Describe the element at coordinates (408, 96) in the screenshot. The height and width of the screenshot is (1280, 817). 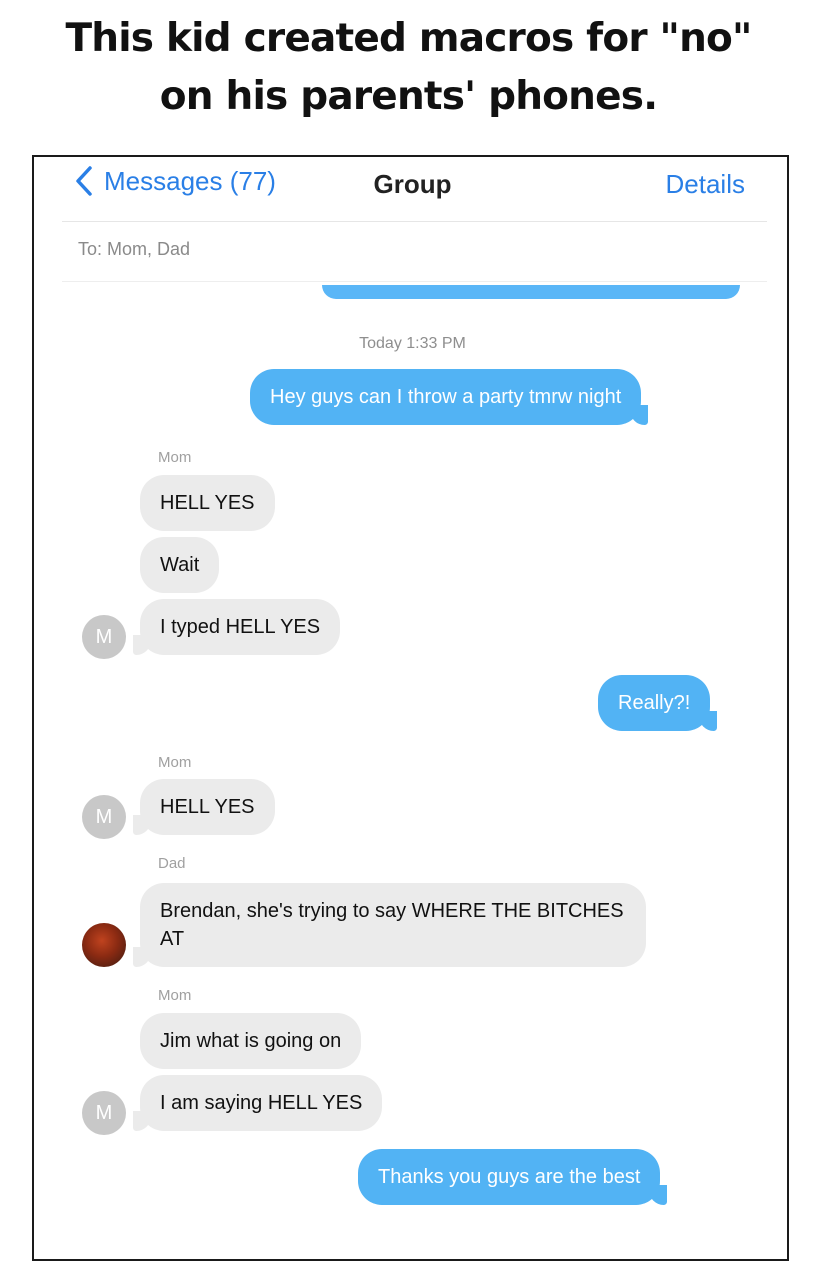
I see `caption-line-2: on his parents' phones.` at that location.